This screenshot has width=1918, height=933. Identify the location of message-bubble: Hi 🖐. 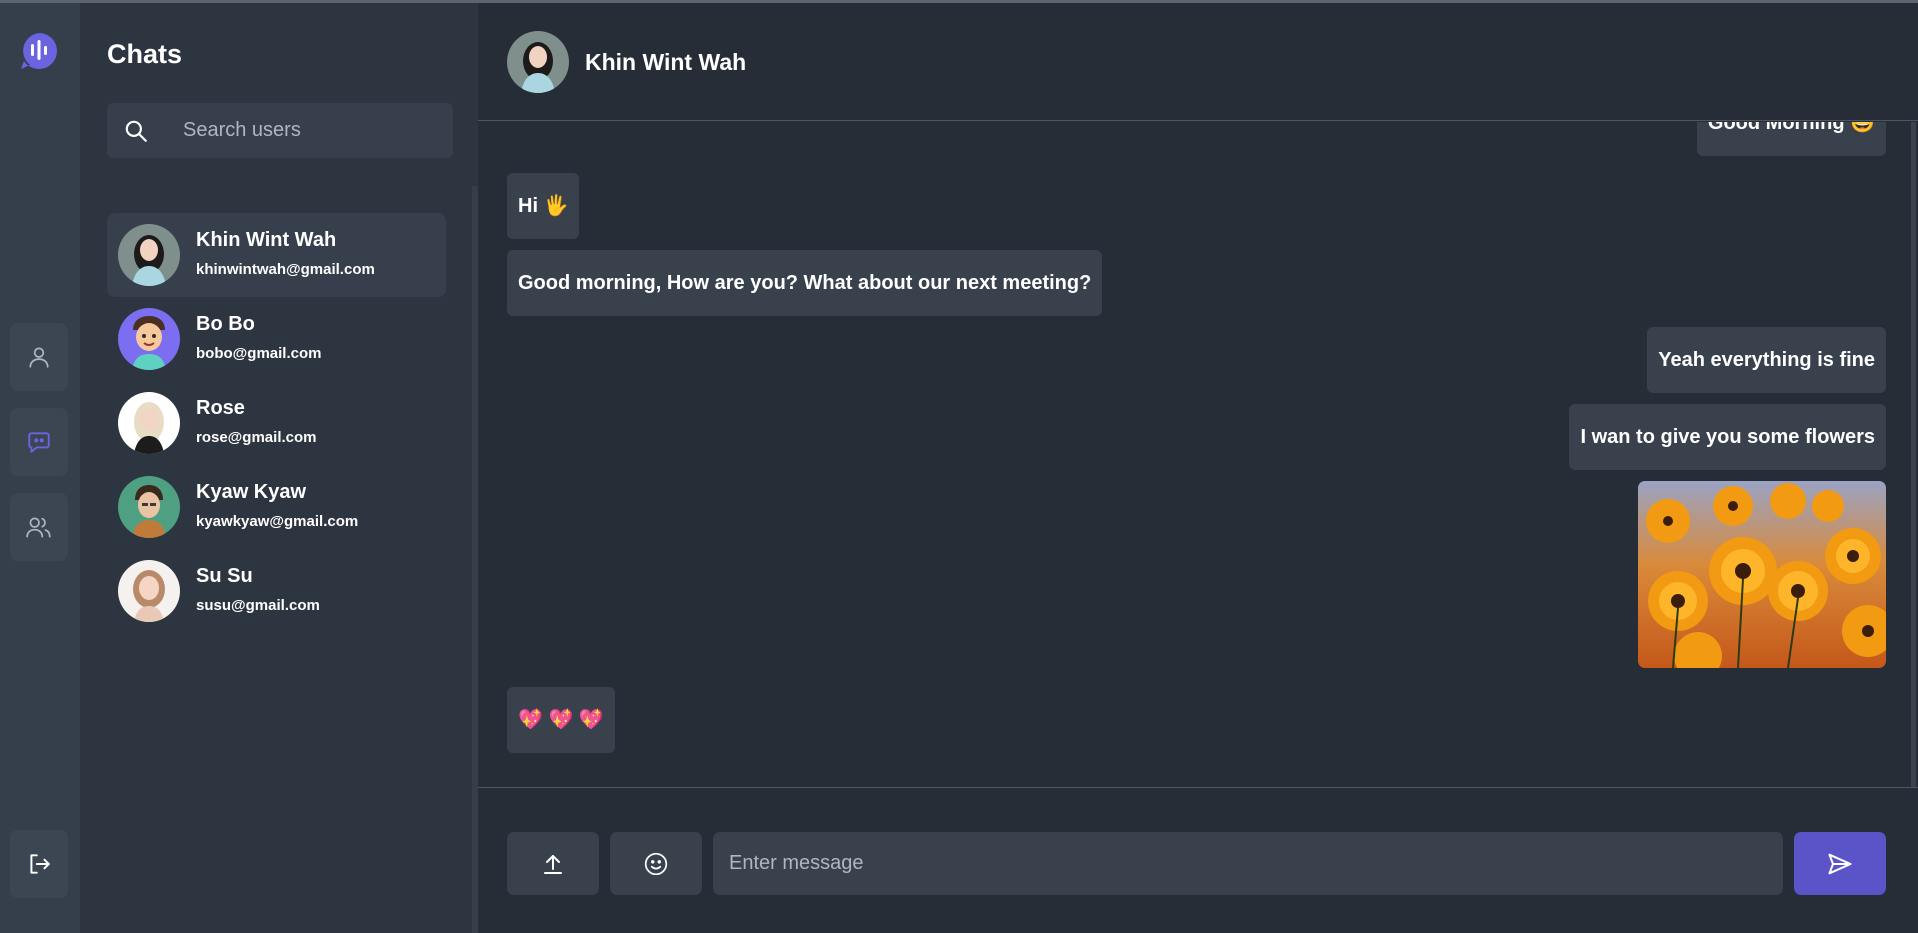
(543, 206).